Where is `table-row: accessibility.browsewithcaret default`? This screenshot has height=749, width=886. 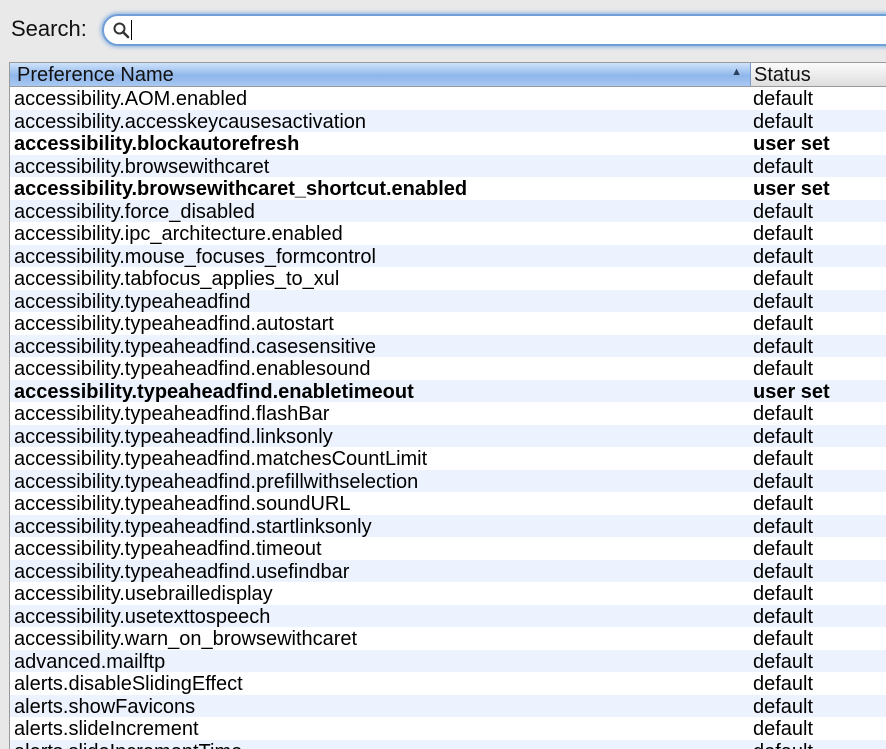
table-row: accessibility.browsewithcaret default is located at coordinates (448, 166).